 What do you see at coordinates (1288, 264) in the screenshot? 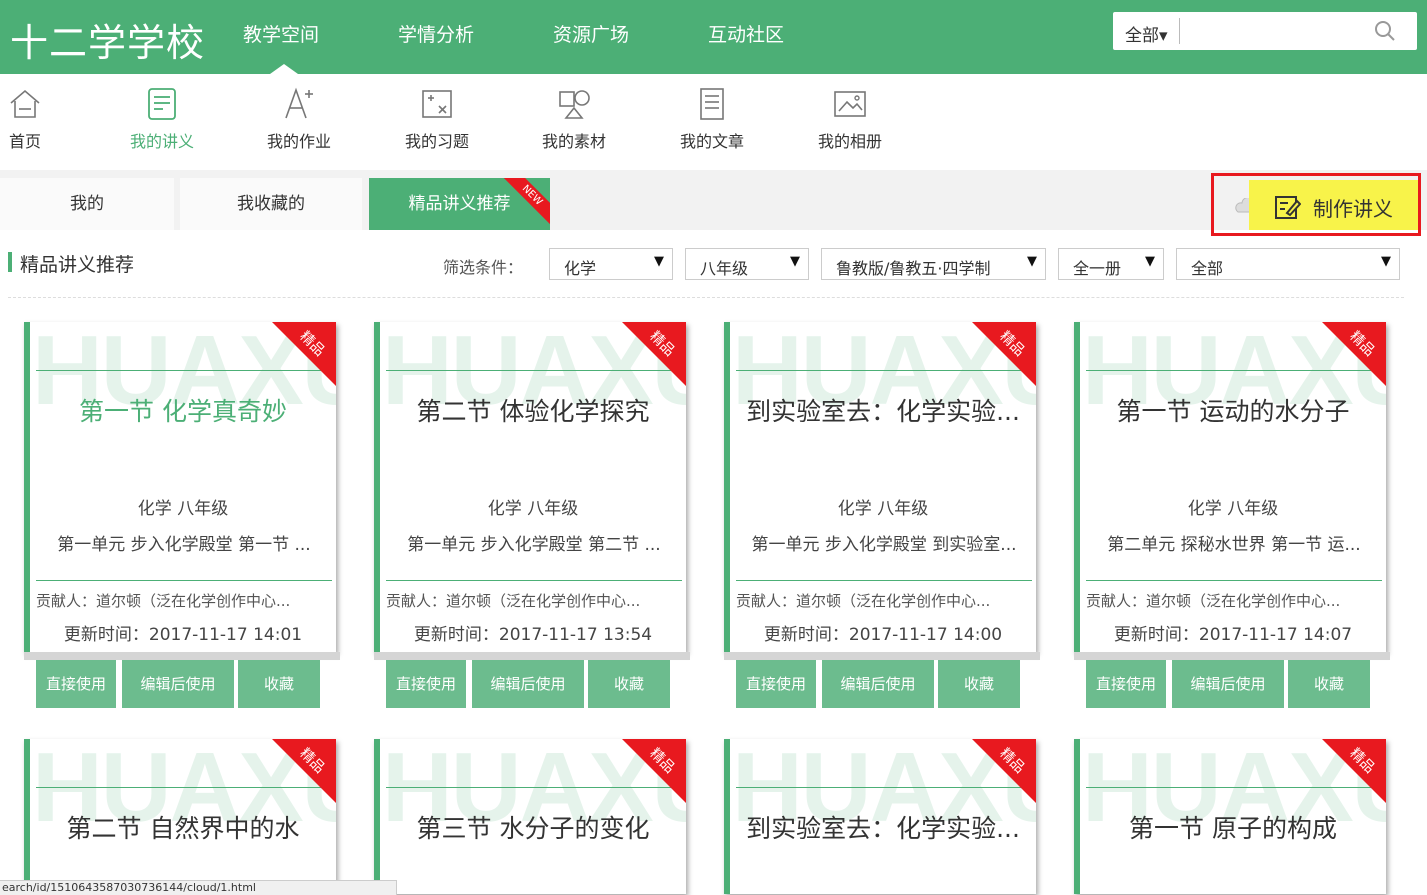
I see `filter-chapter-select: 全部 ▼` at bounding box center [1288, 264].